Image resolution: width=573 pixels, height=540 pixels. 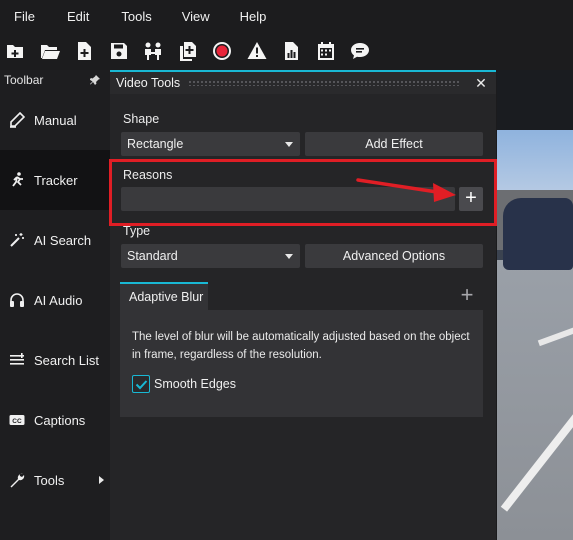 I want to click on smooth-edges-label: Smooth Edges, so click(x=195, y=384).